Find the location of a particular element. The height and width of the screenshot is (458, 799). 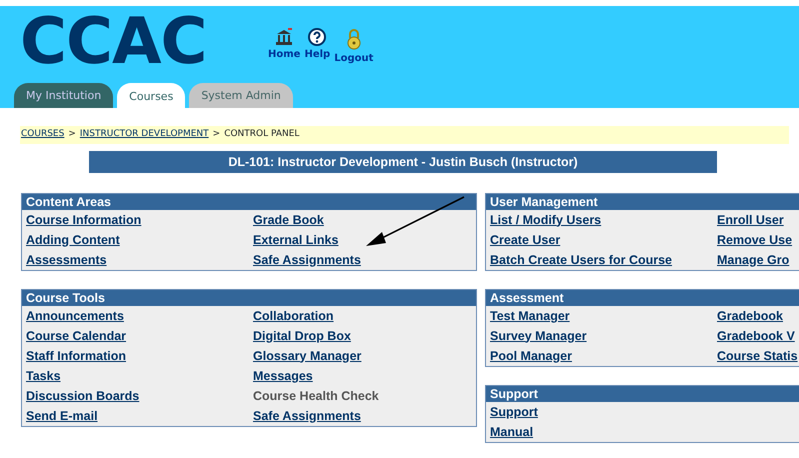

panel-link: Assessments is located at coordinates (66, 260).